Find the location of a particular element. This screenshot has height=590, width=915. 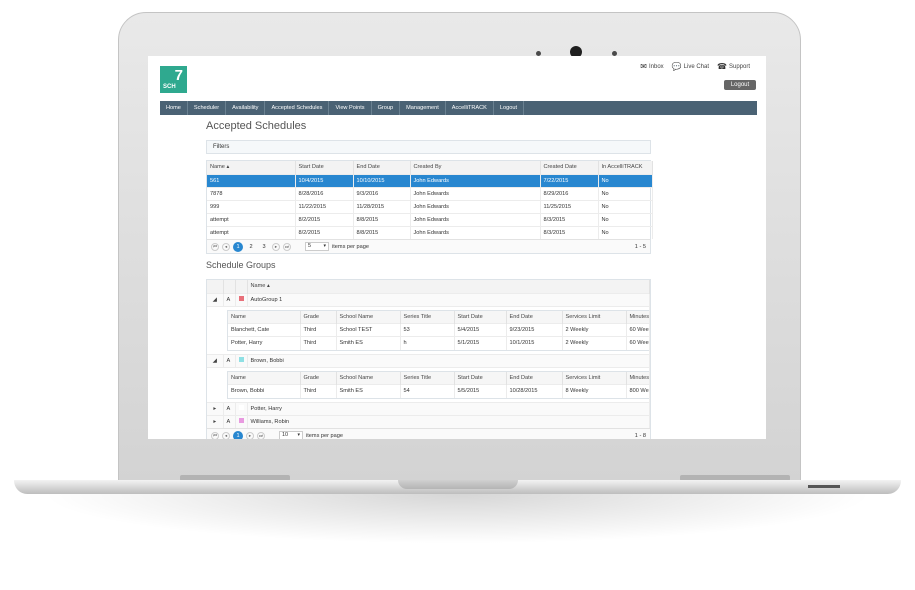

table-cell: 5/5/2015 is located at coordinates (480, 391).